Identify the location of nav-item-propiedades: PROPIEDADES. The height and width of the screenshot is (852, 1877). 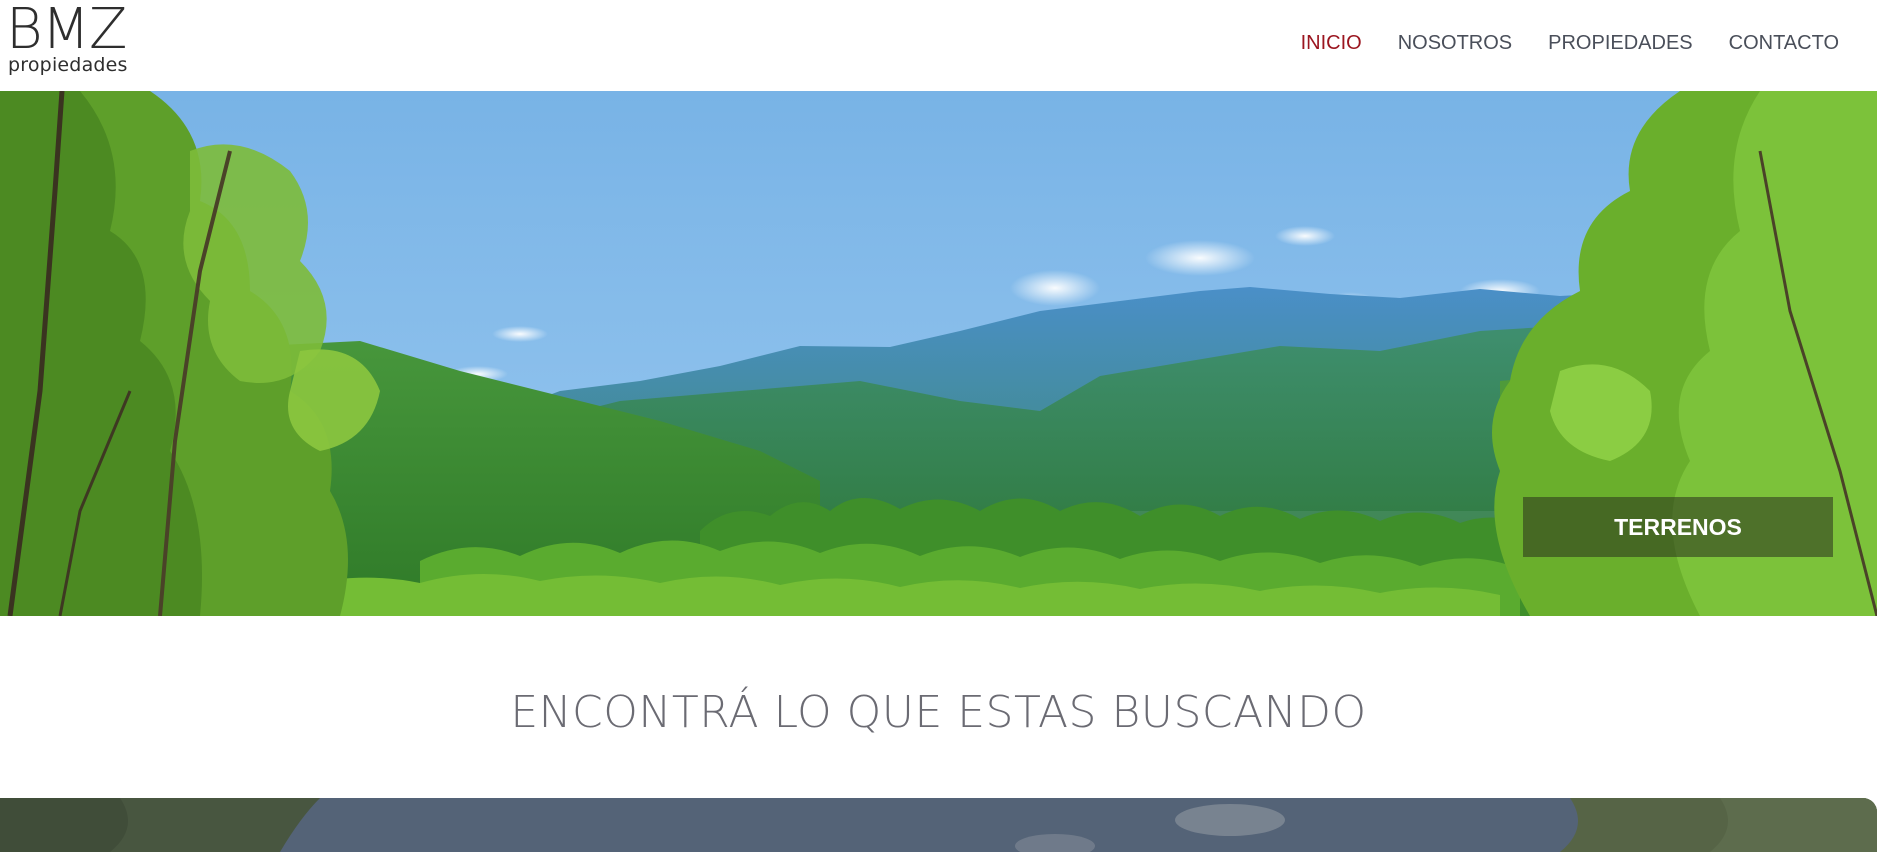
(1620, 45).